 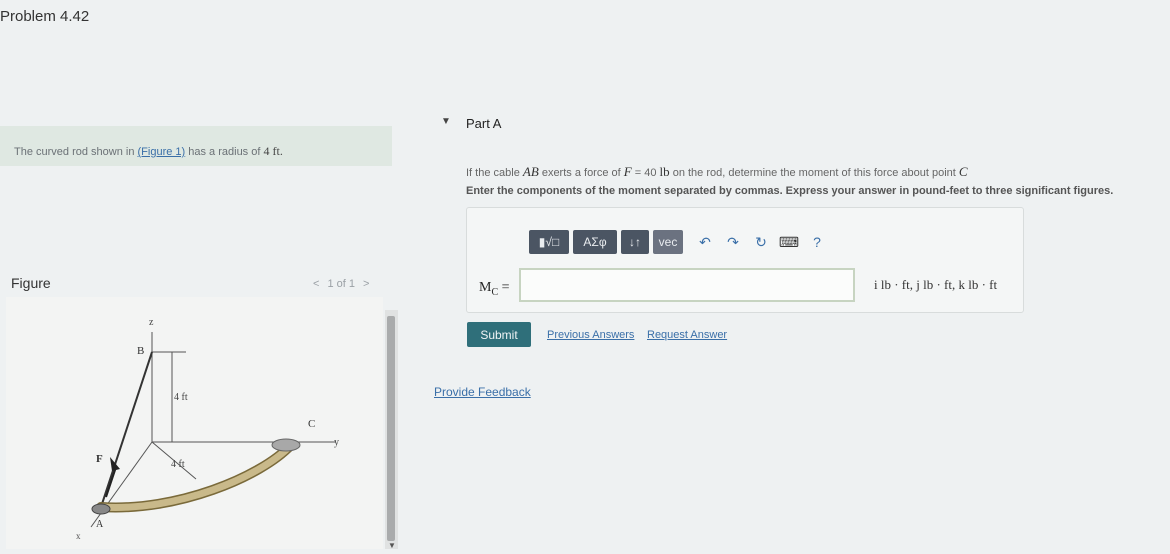 I want to click on scrollbar-thumb, so click(x=391, y=428).